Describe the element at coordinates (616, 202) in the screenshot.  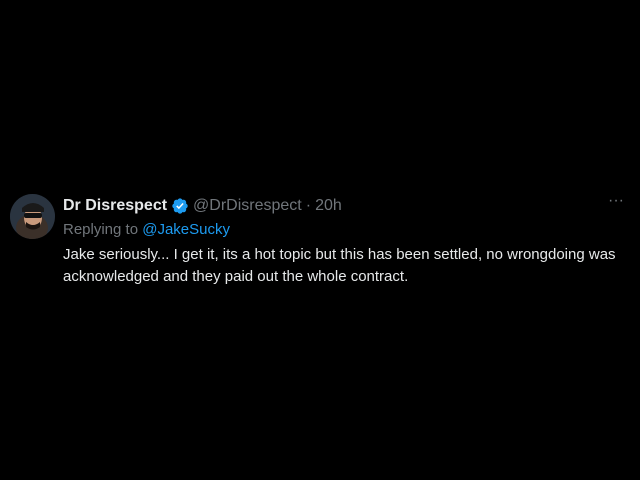
I see `more-options-icon: ···` at that location.